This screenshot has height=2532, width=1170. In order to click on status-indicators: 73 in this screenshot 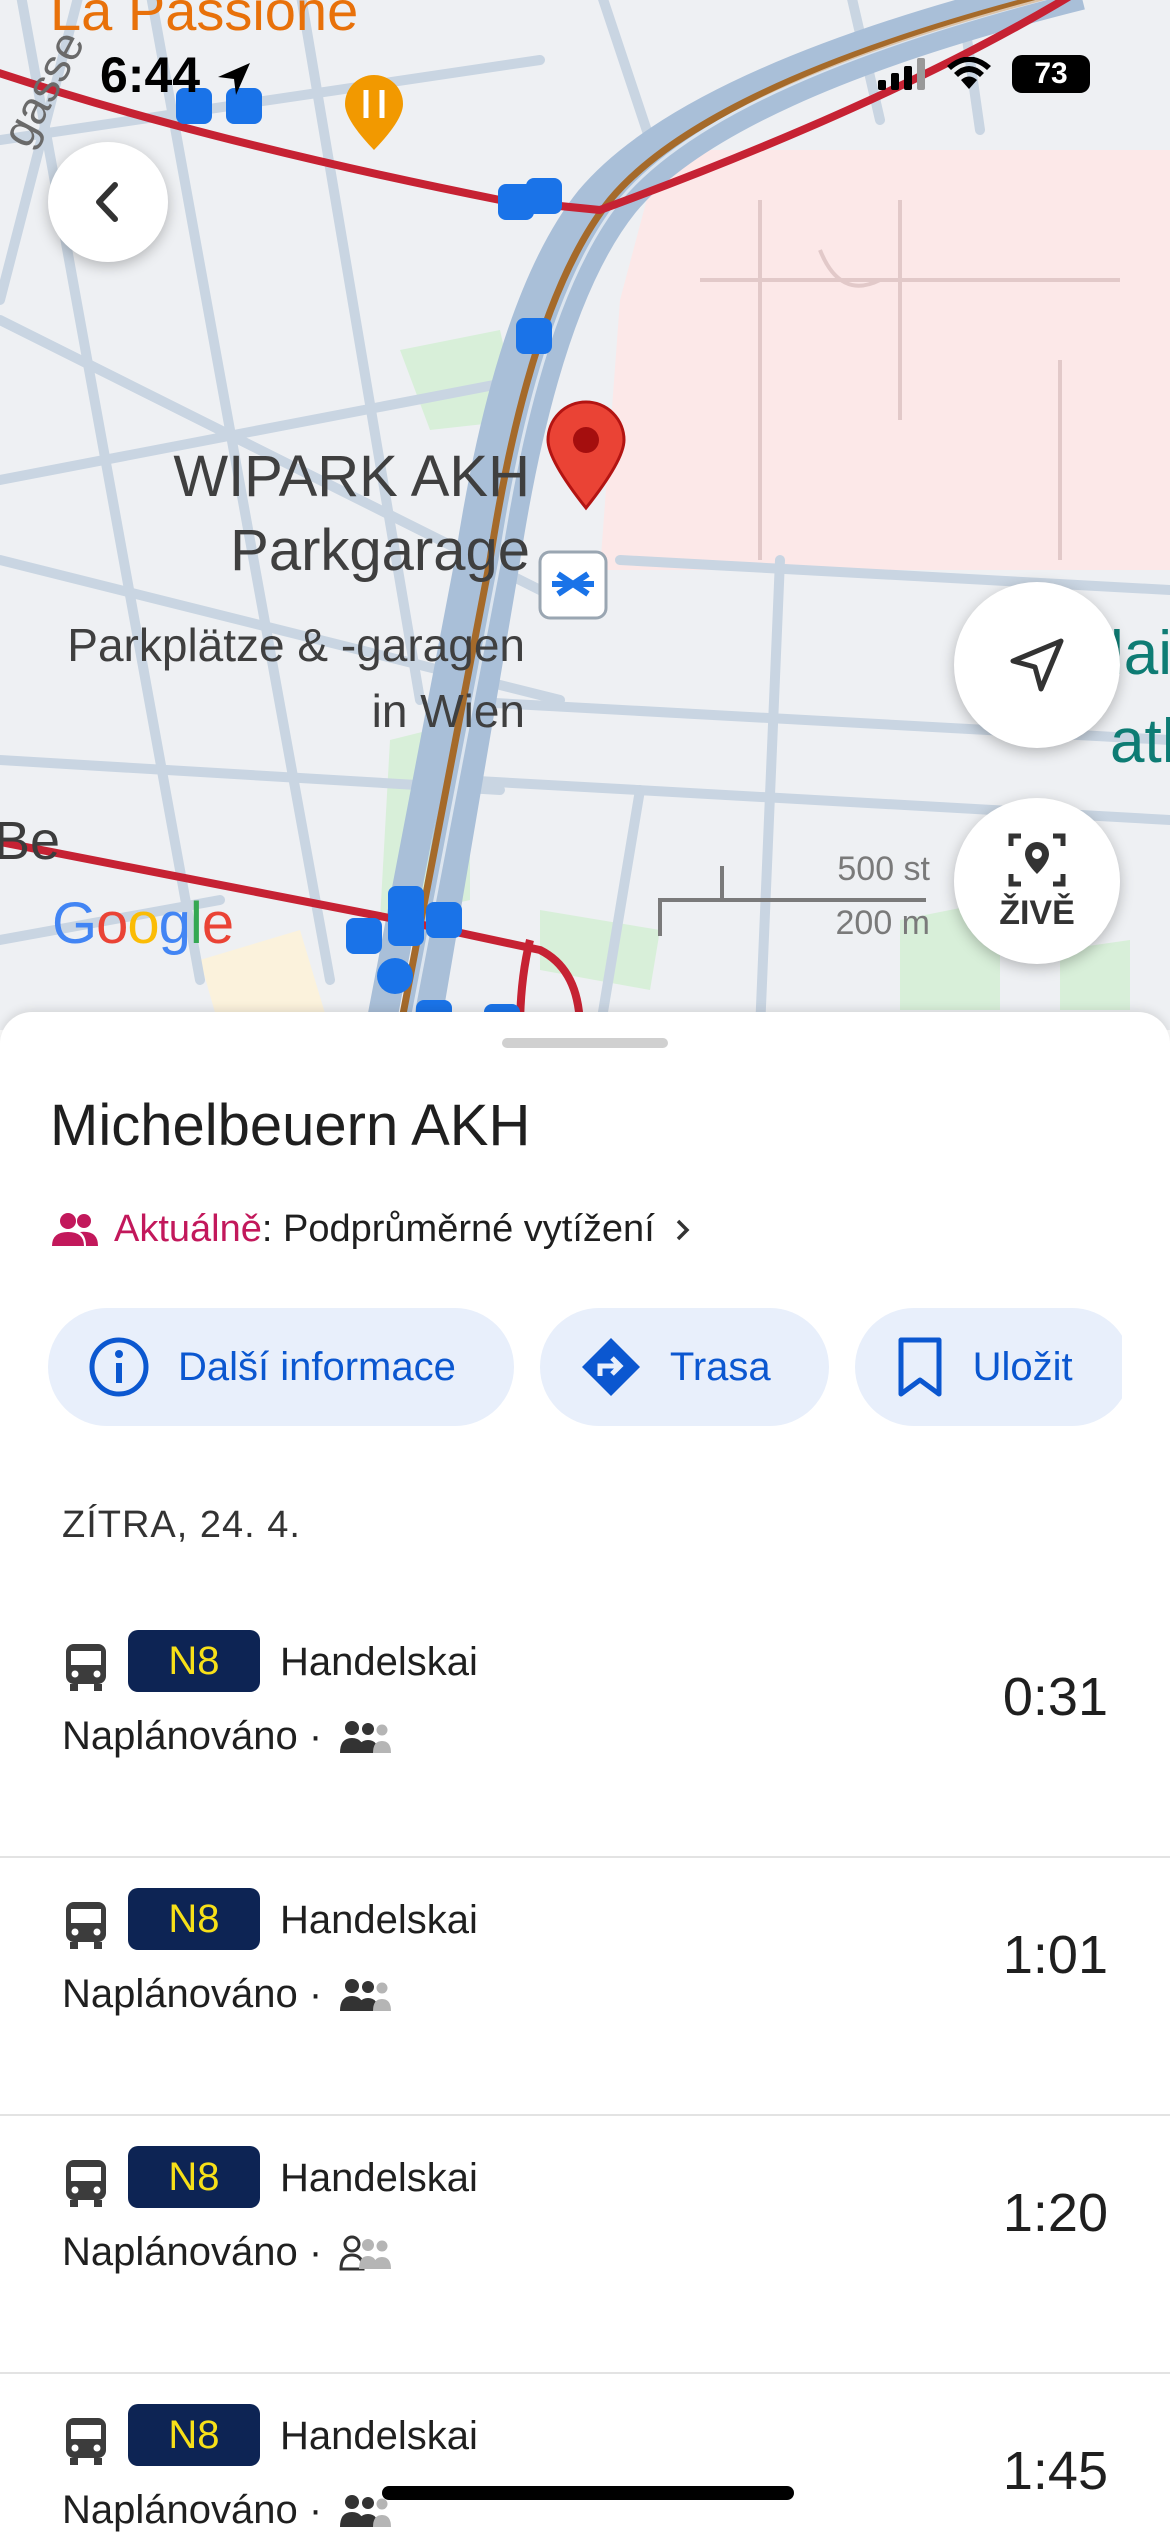, I will do `click(984, 74)`.